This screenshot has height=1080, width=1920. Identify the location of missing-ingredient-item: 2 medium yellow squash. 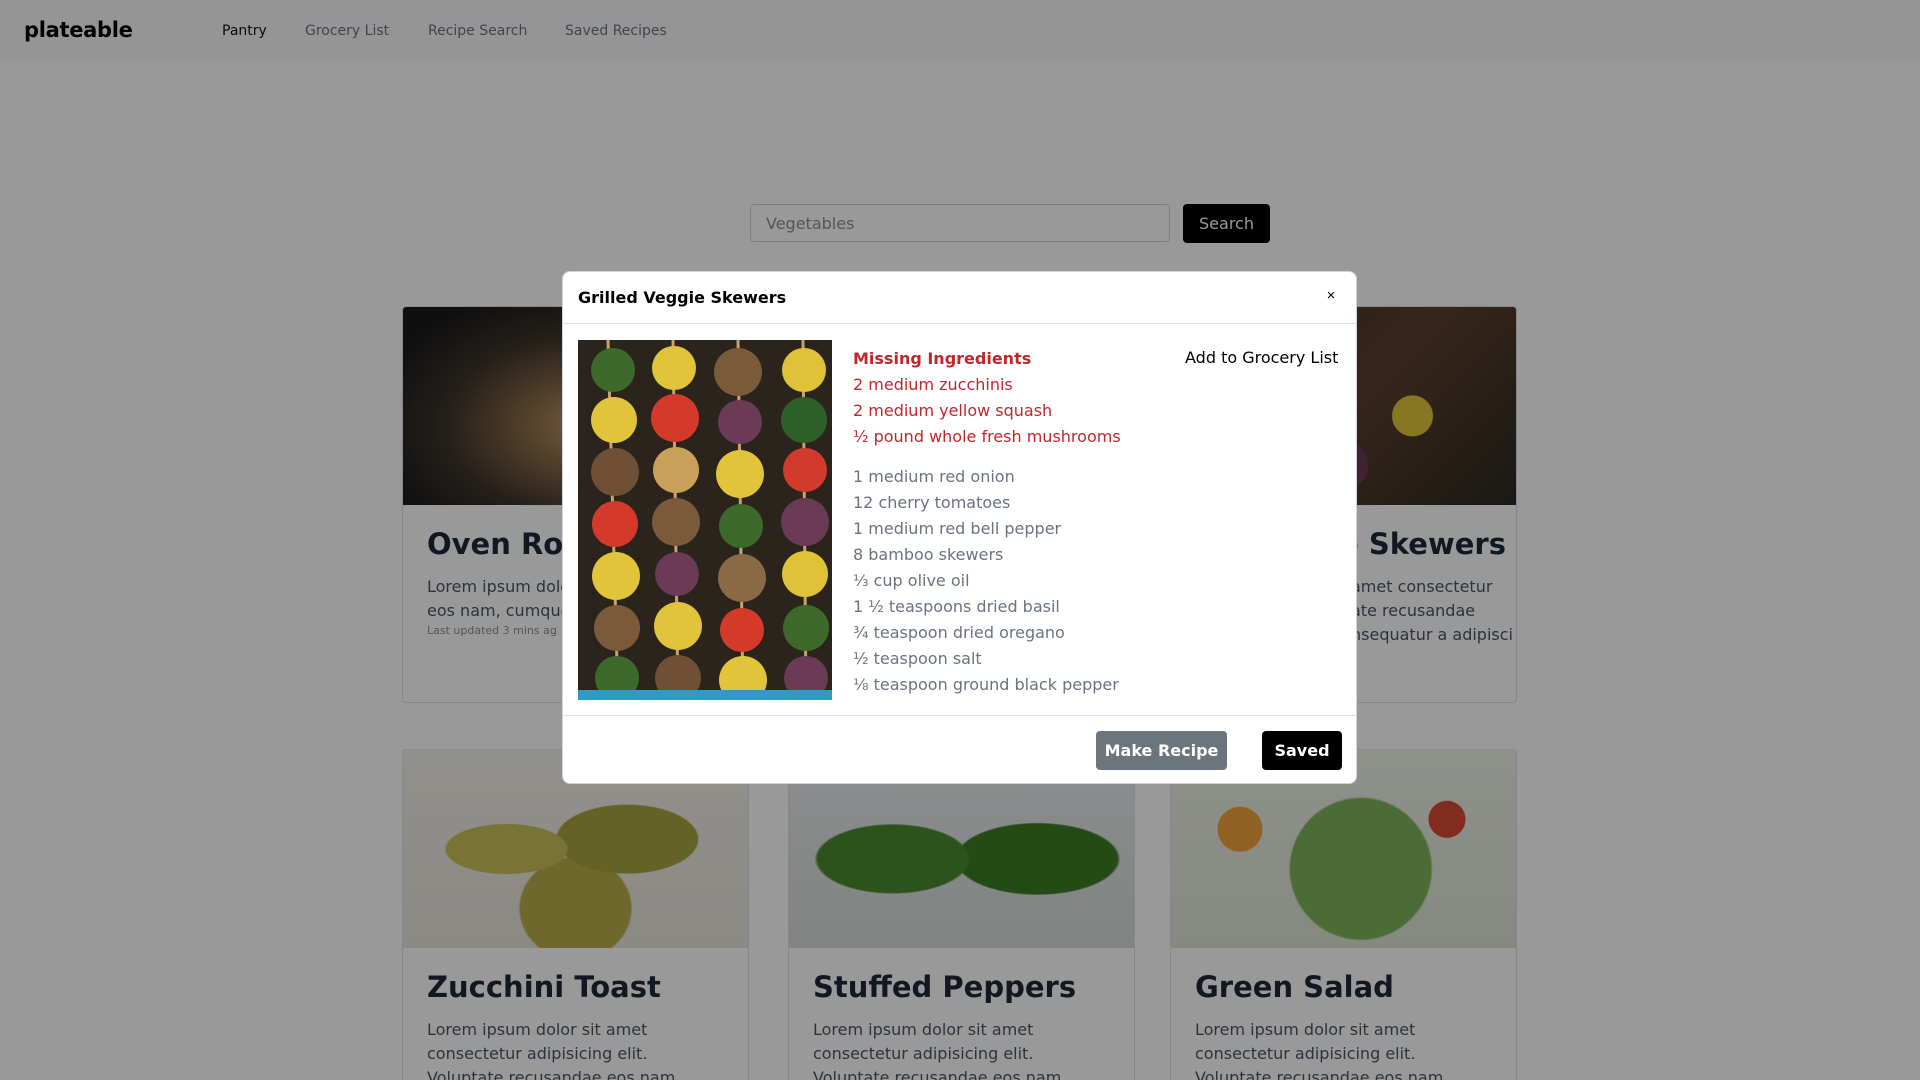
(953, 410).